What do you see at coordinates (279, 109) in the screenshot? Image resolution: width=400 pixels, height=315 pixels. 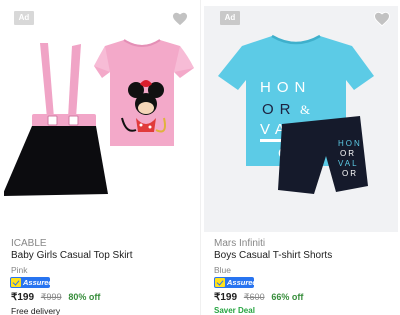 I see `tshirt-print-line2: OR` at bounding box center [279, 109].